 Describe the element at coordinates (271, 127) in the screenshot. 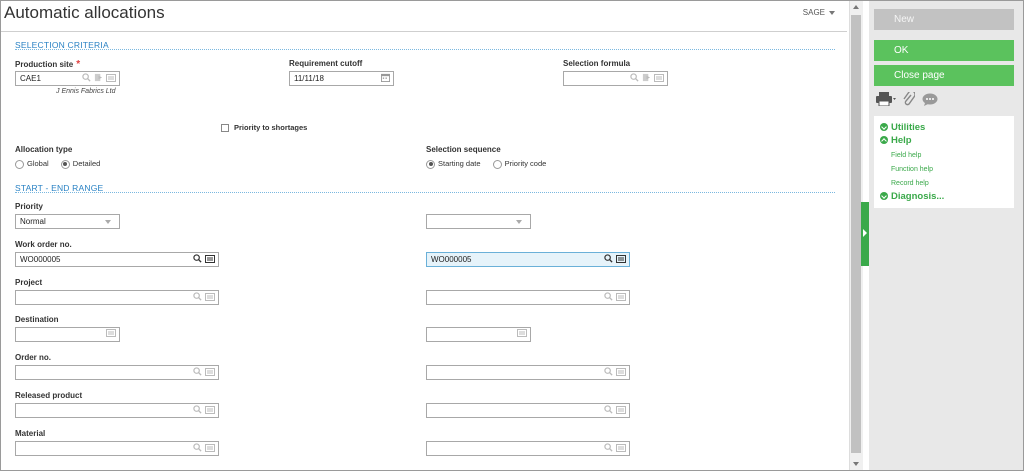

I see `priority-to-shortages-label: Priority to shortages` at that location.